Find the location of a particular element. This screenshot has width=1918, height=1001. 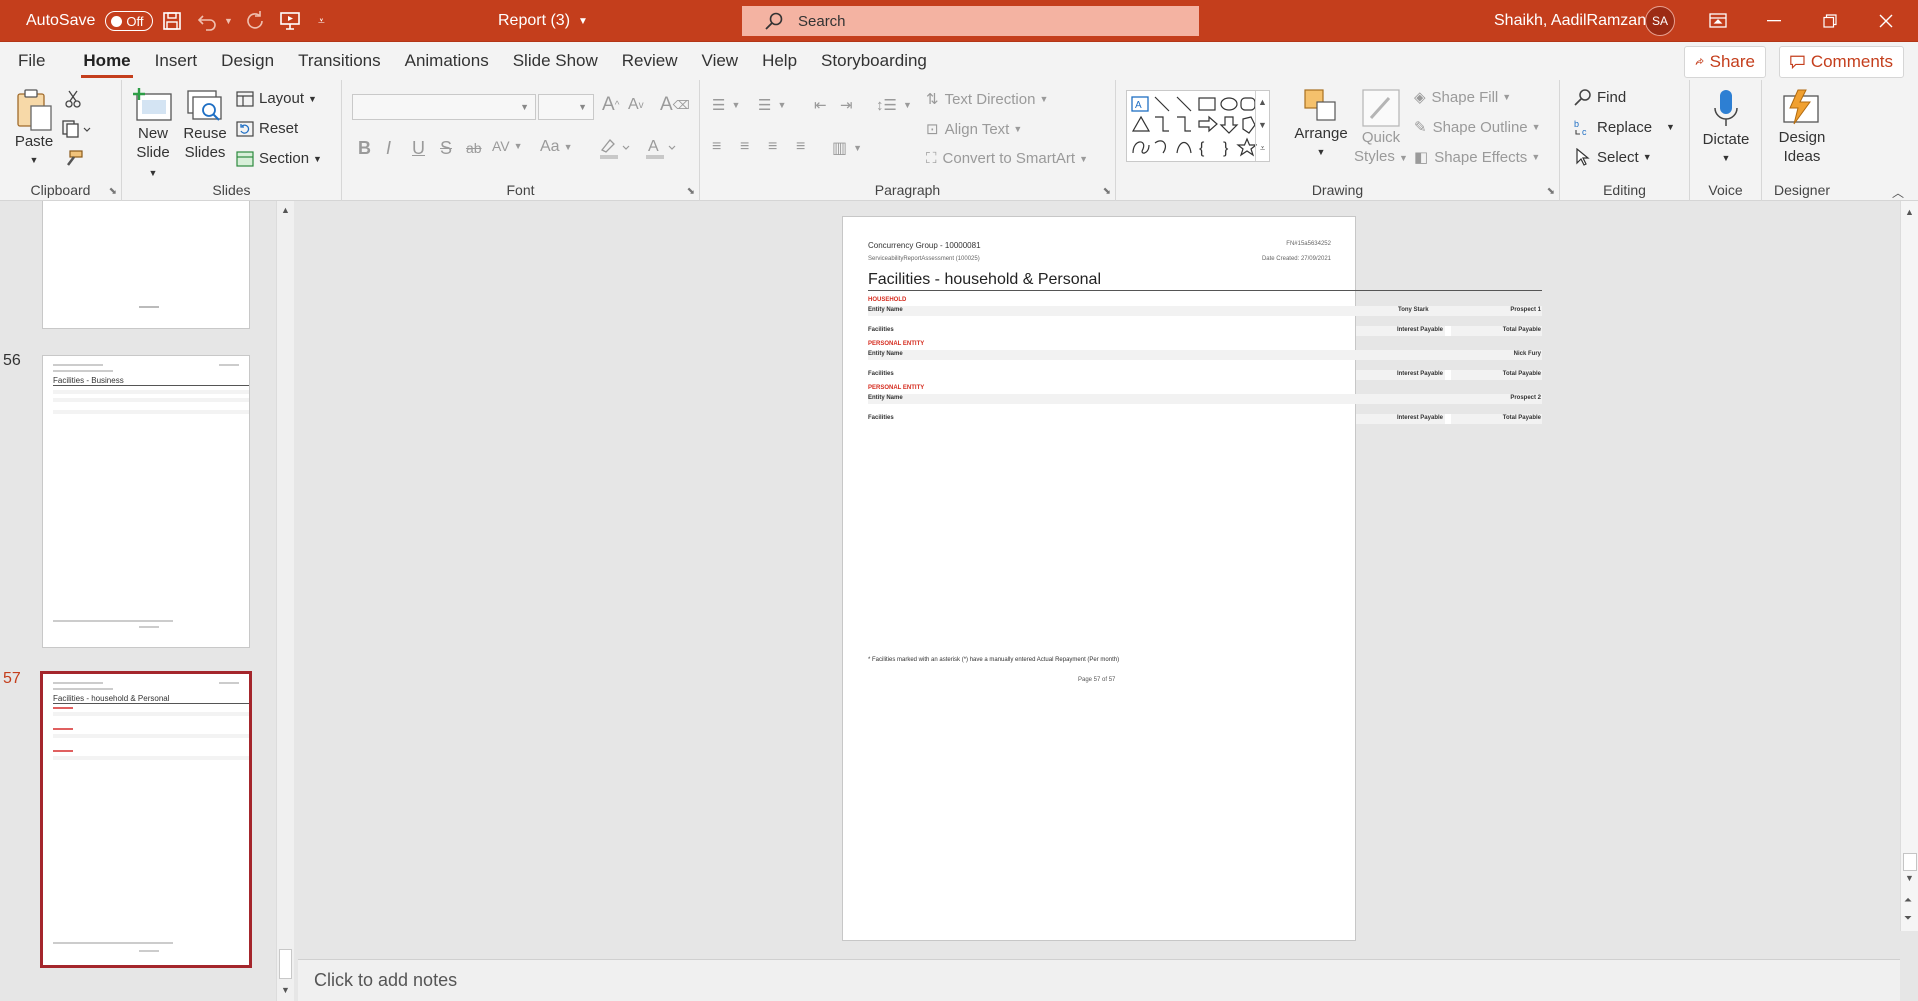

quick-styles-button: Quick Styles ▼ is located at coordinates (1381, 128).